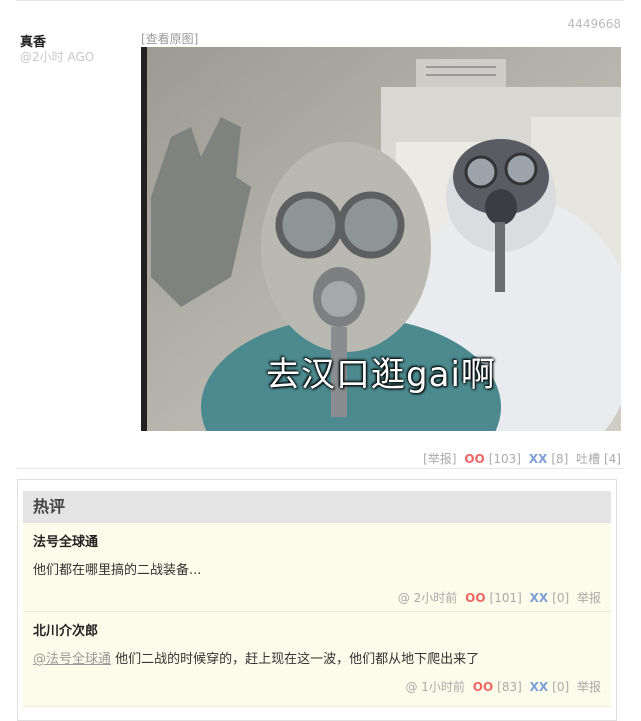 This screenshot has width=641, height=721. I want to click on post-actions: [举报] OO [103] XX [8] 吐槽 [4], so click(520, 458).